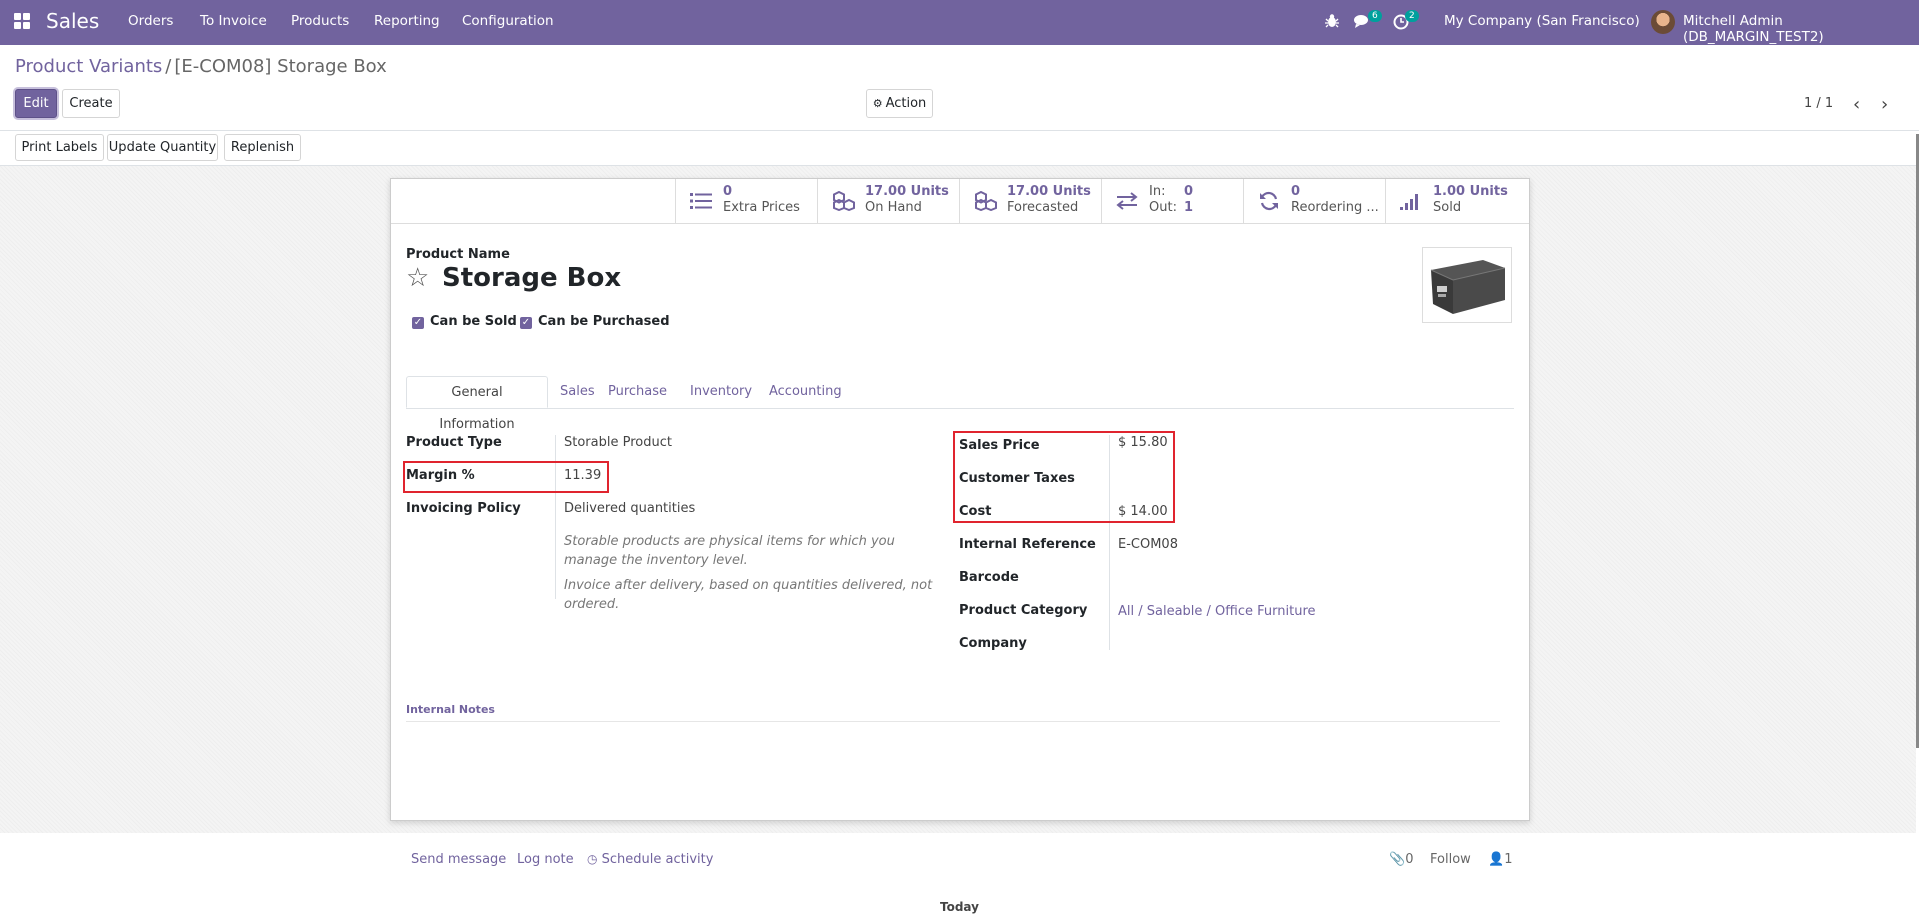 The image size is (1919, 914). What do you see at coordinates (592, 859) in the screenshot?
I see `clock-icon: ◷` at bounding box center [592, 859].